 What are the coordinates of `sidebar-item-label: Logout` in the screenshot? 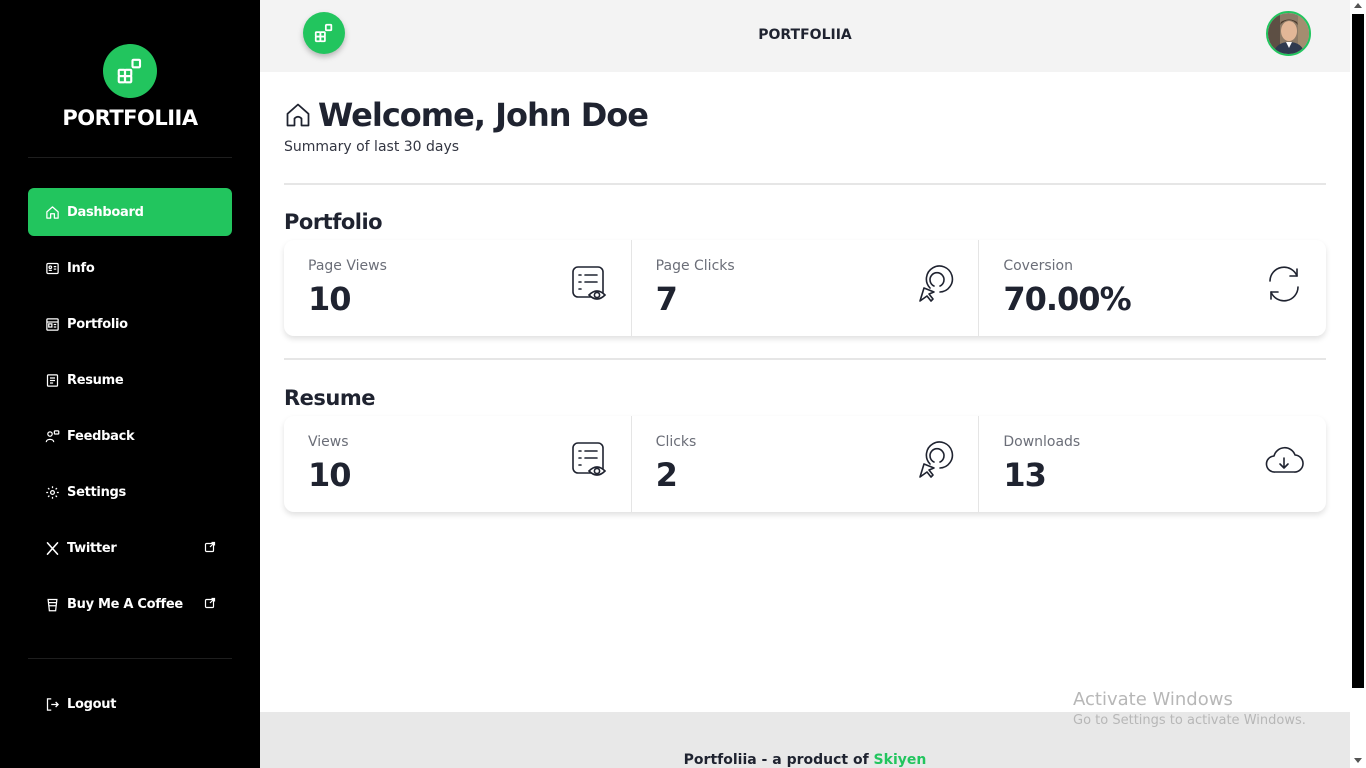 It's located at (92, 704).